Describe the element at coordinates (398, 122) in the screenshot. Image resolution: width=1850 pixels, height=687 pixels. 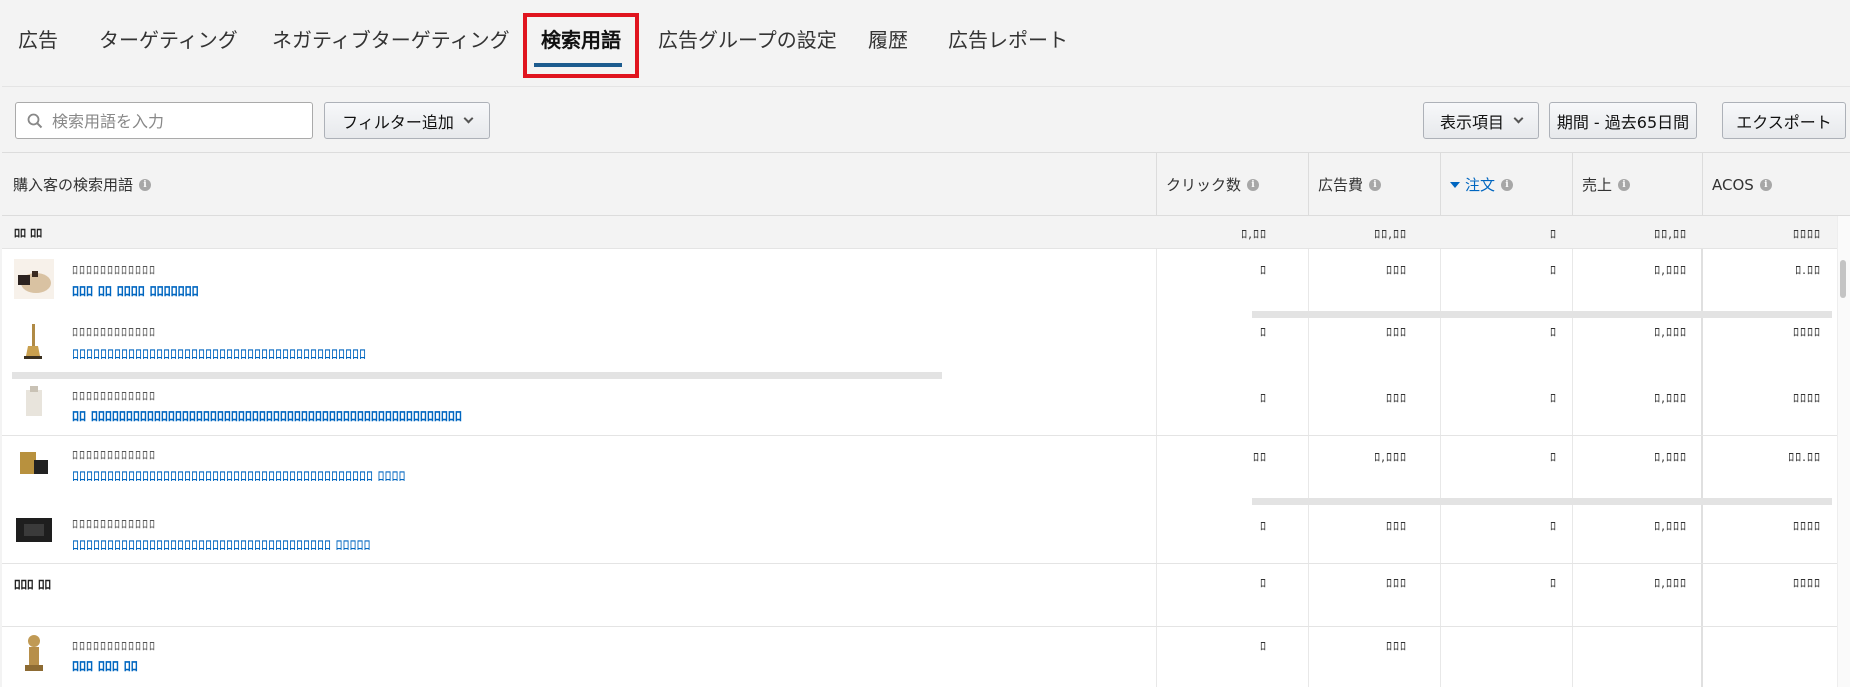
I see `add-filter-label: フィルター追加` at that location.